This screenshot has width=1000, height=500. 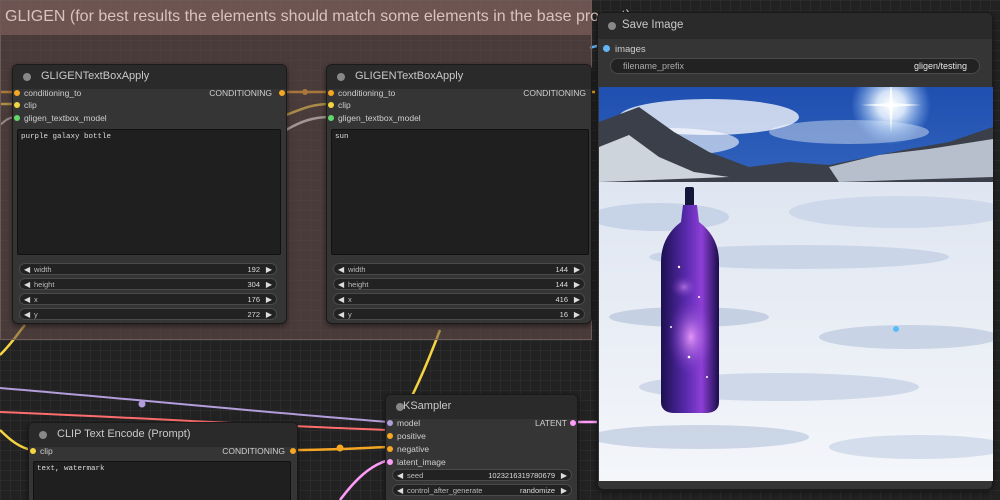 I want to click on widget-label: seed, so click(x=415, y=475).